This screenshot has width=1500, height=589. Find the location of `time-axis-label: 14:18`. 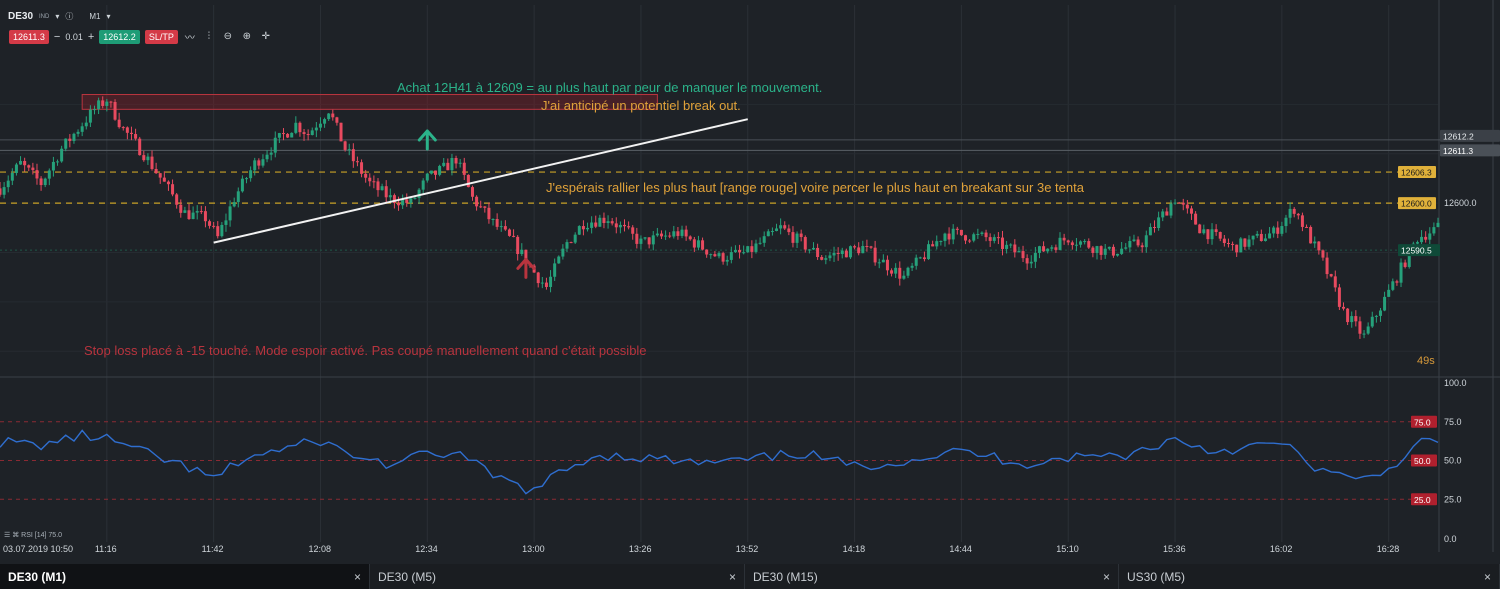

time-axis-label: 14:18 is located at coordinates (854, 549).